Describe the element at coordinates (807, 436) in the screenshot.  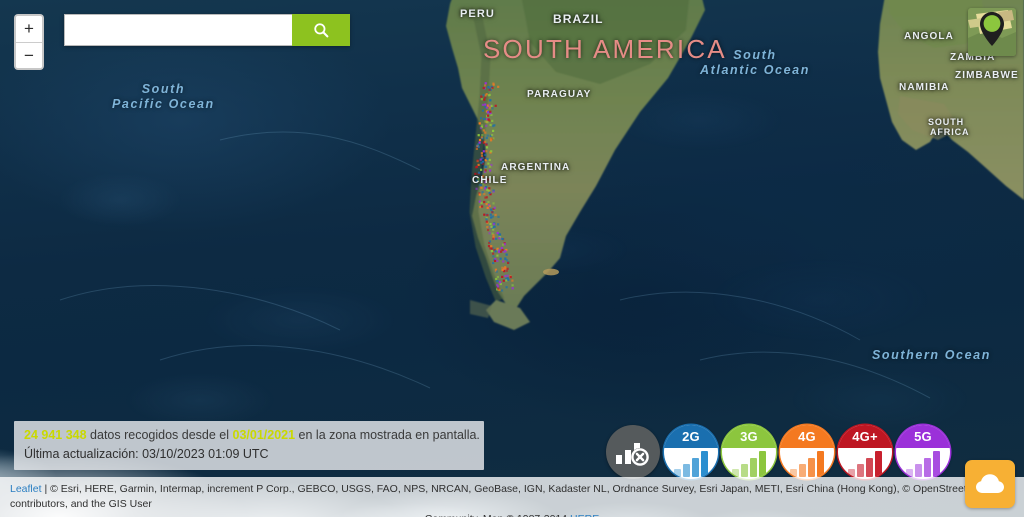
I see `network-badge-label: 4G` at that location.